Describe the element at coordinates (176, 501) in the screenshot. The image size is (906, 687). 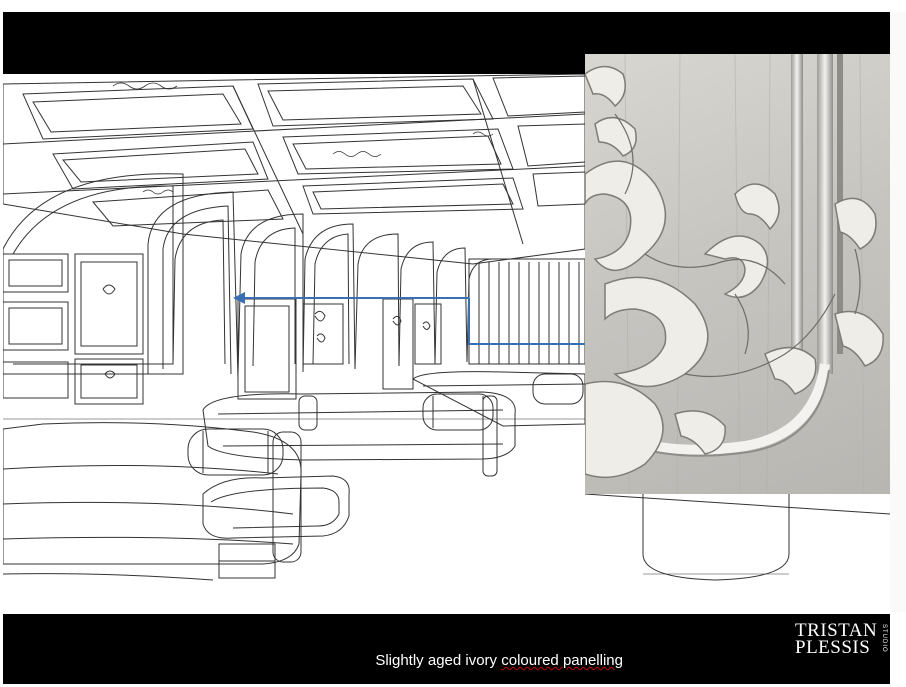
I see `front-sofa` at that location.